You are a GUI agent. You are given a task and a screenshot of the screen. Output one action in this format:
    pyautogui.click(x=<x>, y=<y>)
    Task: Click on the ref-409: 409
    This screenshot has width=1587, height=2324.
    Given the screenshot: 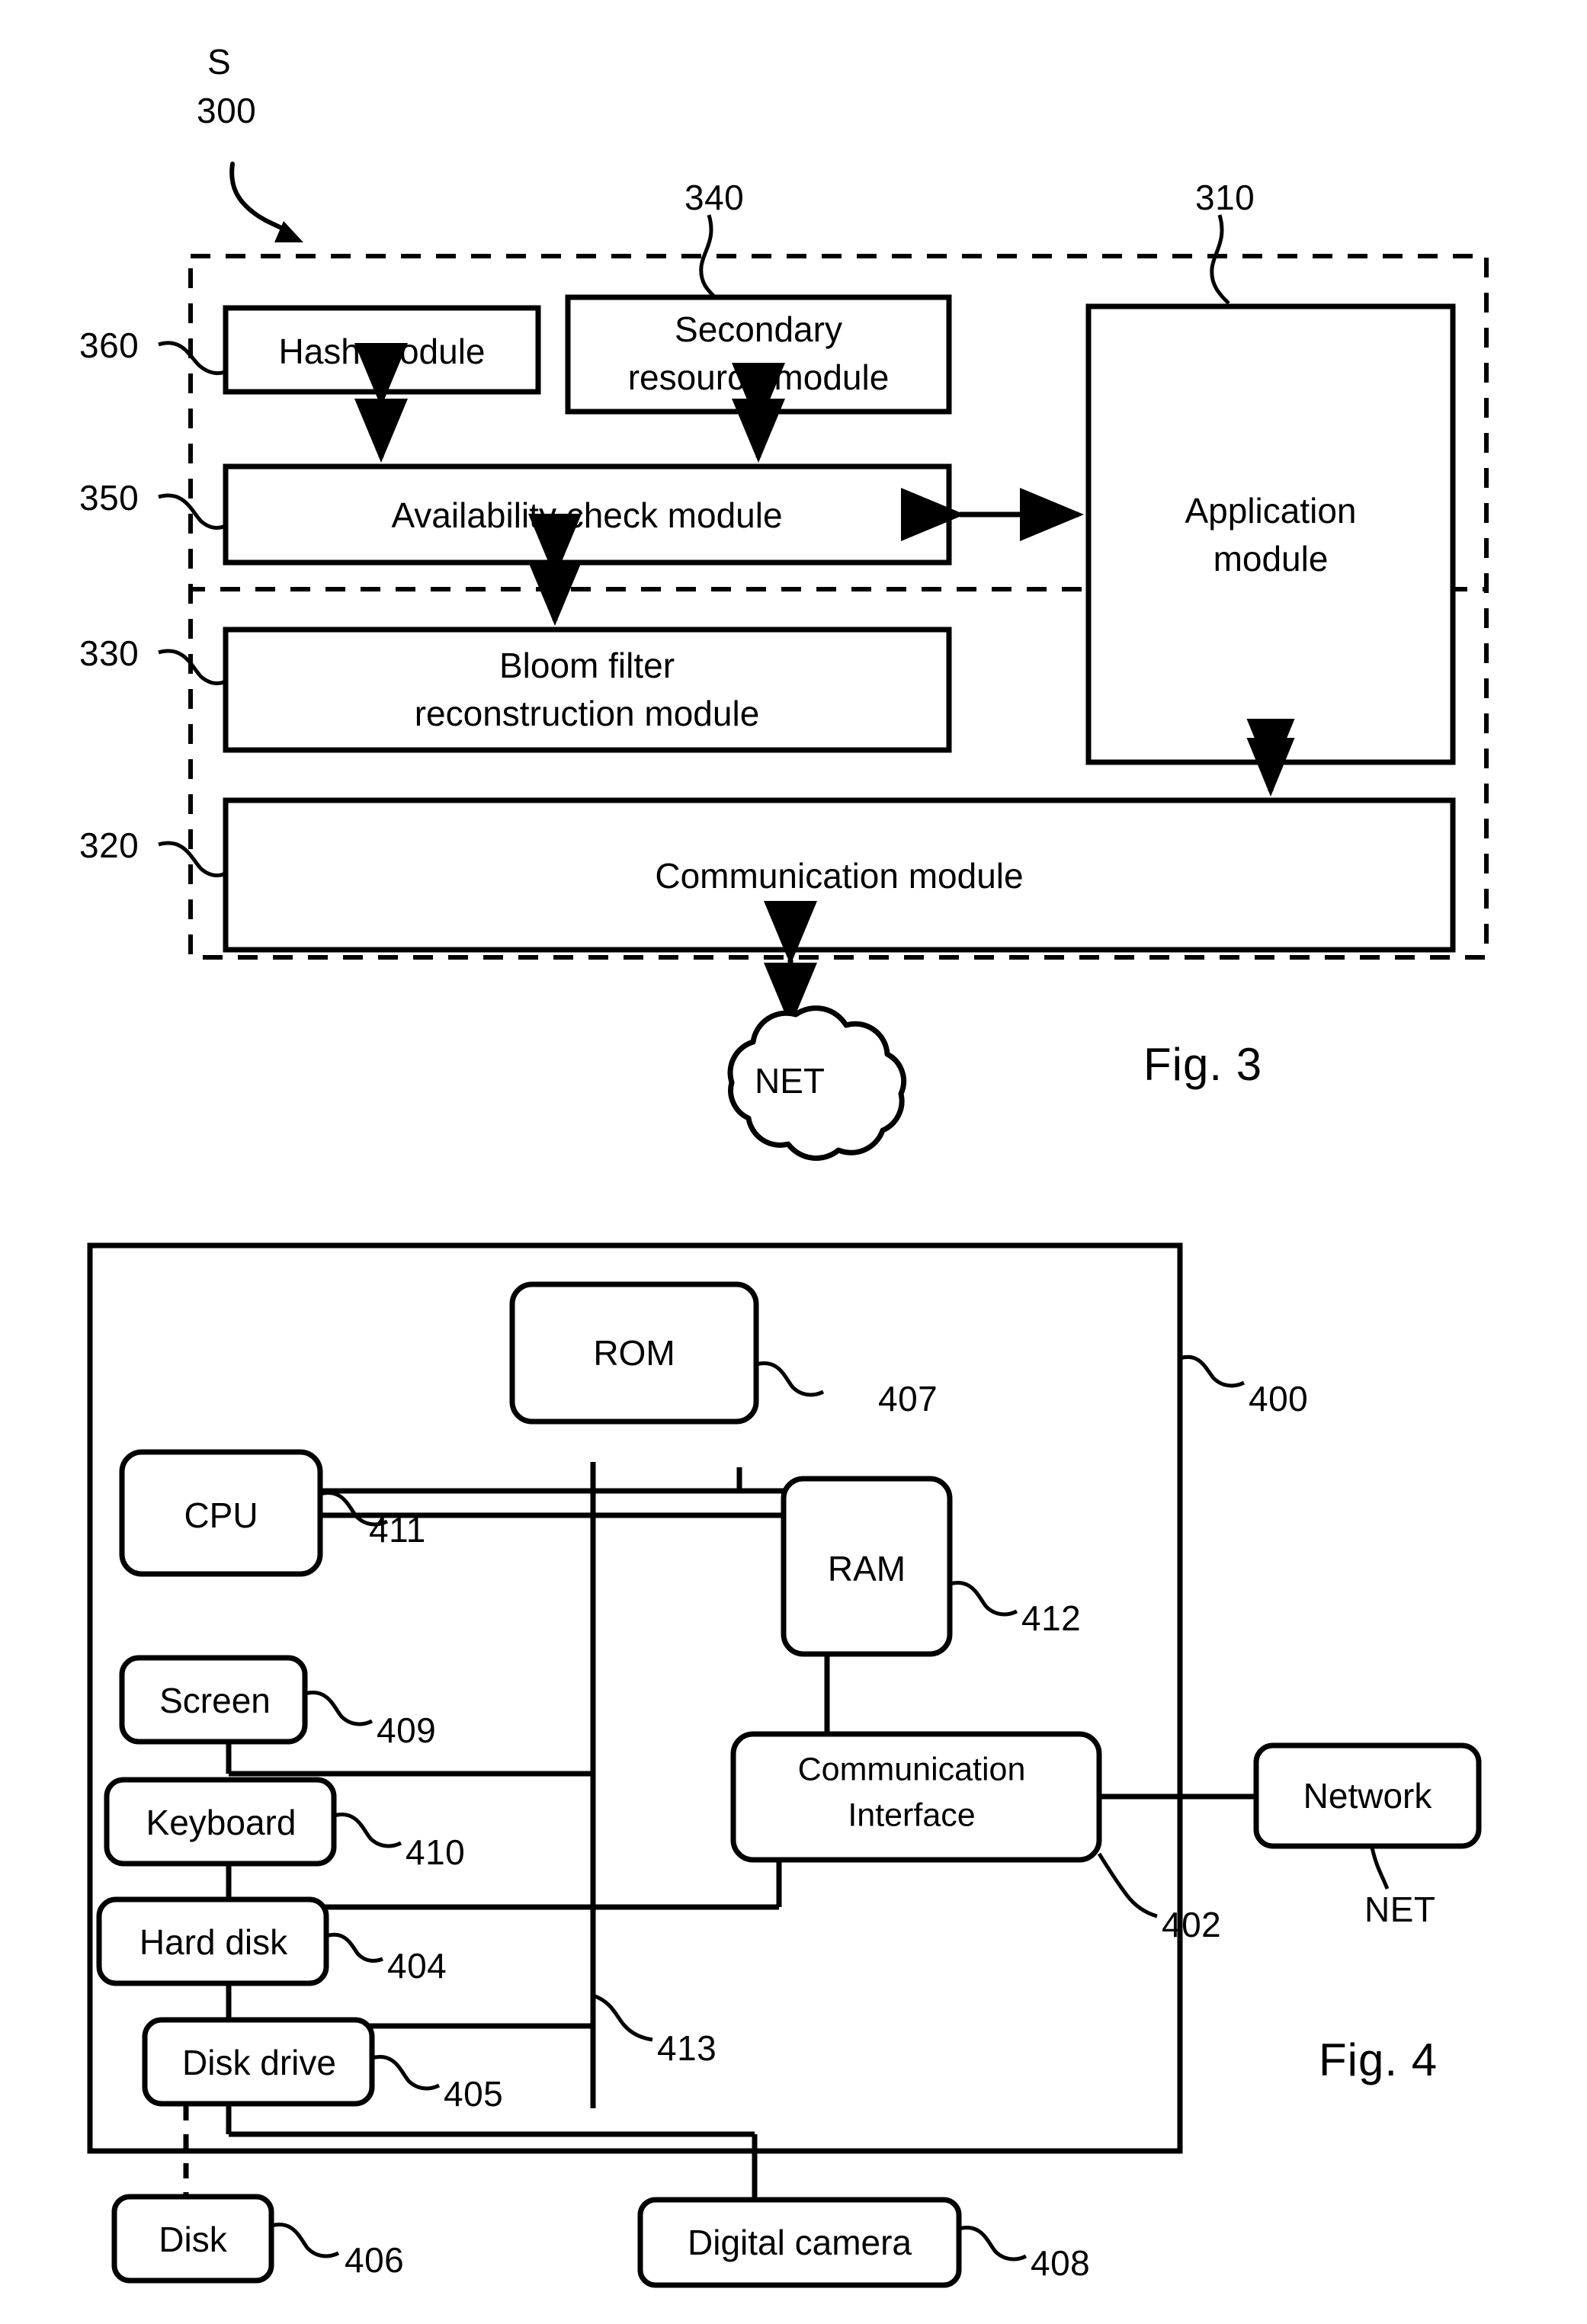 What is the action you would take?
    pyautogui.click(x=407, y=1730)
    